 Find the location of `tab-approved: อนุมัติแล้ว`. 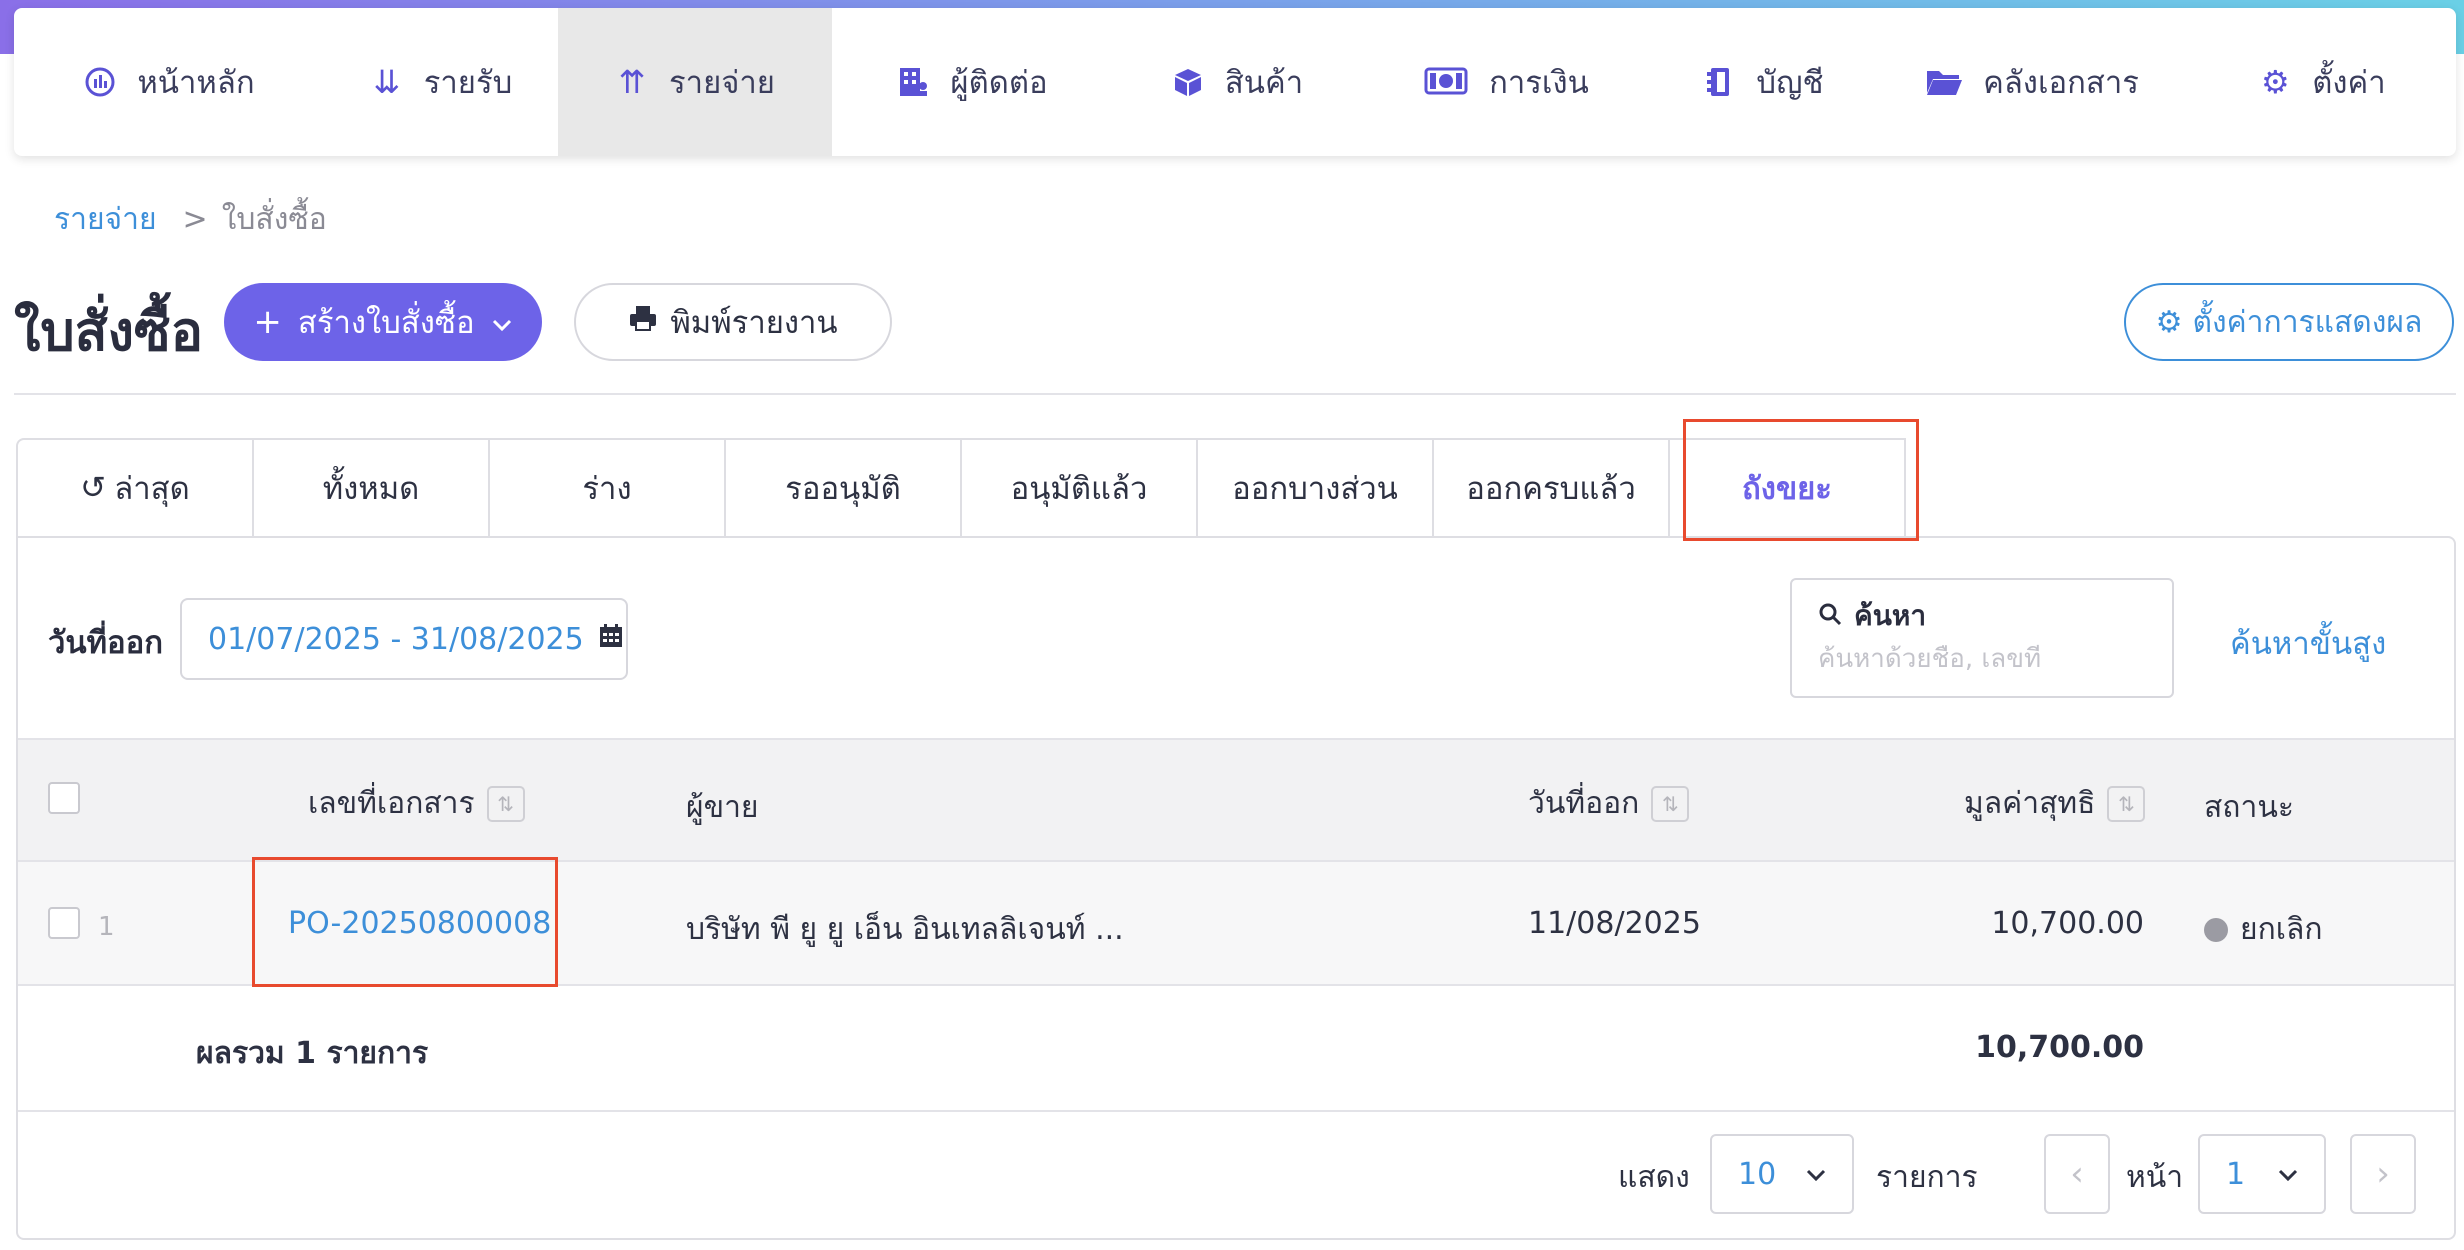

tab-approved: อนุมัติแล้ว is located at coordinates (1079, 488).